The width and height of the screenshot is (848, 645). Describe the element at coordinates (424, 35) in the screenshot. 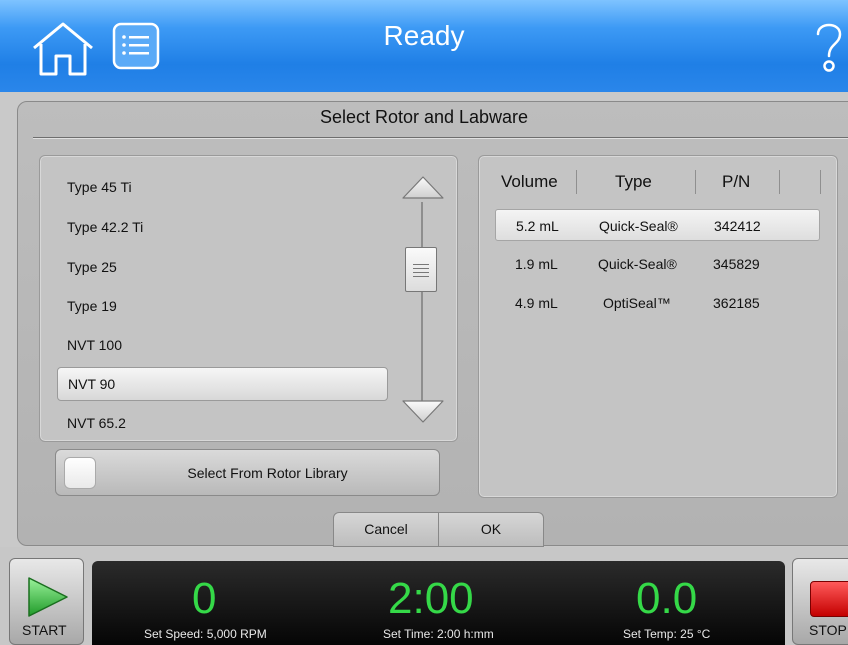

I see `status-title: Ready` at that location.